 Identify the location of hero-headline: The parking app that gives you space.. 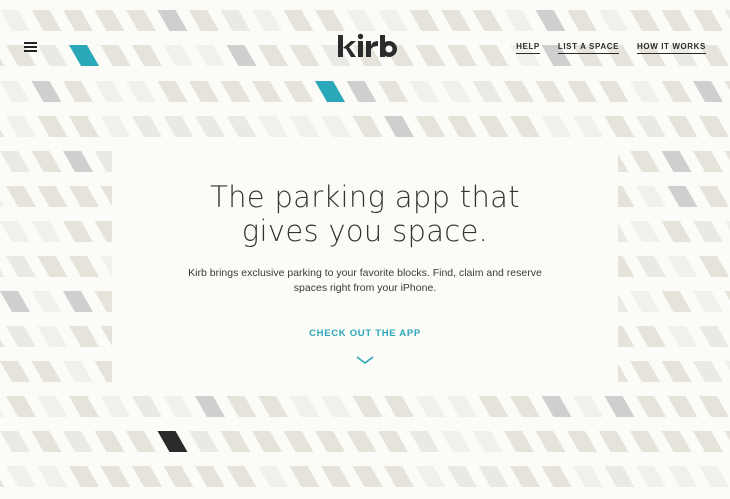
(365, 214).